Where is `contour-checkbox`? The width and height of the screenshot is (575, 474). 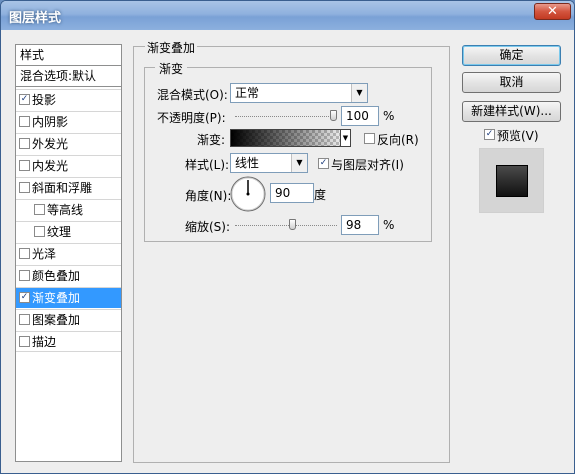 contour-checkbox is located at coordinates (39, 209).